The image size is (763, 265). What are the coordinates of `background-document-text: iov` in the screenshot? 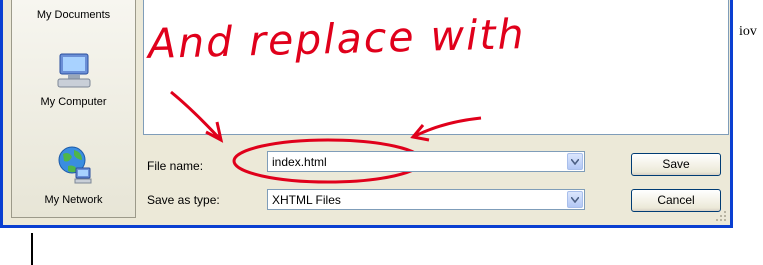 It's located at (748, 31).